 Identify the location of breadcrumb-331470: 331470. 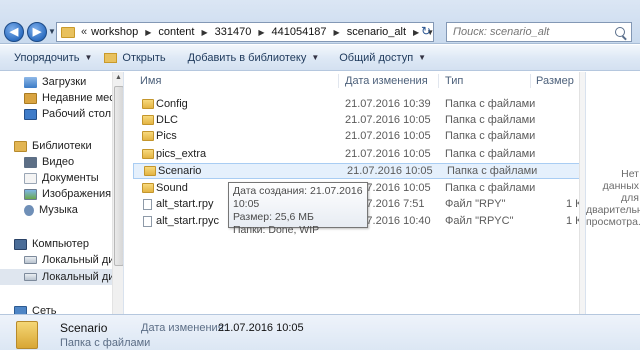
(233, 32).